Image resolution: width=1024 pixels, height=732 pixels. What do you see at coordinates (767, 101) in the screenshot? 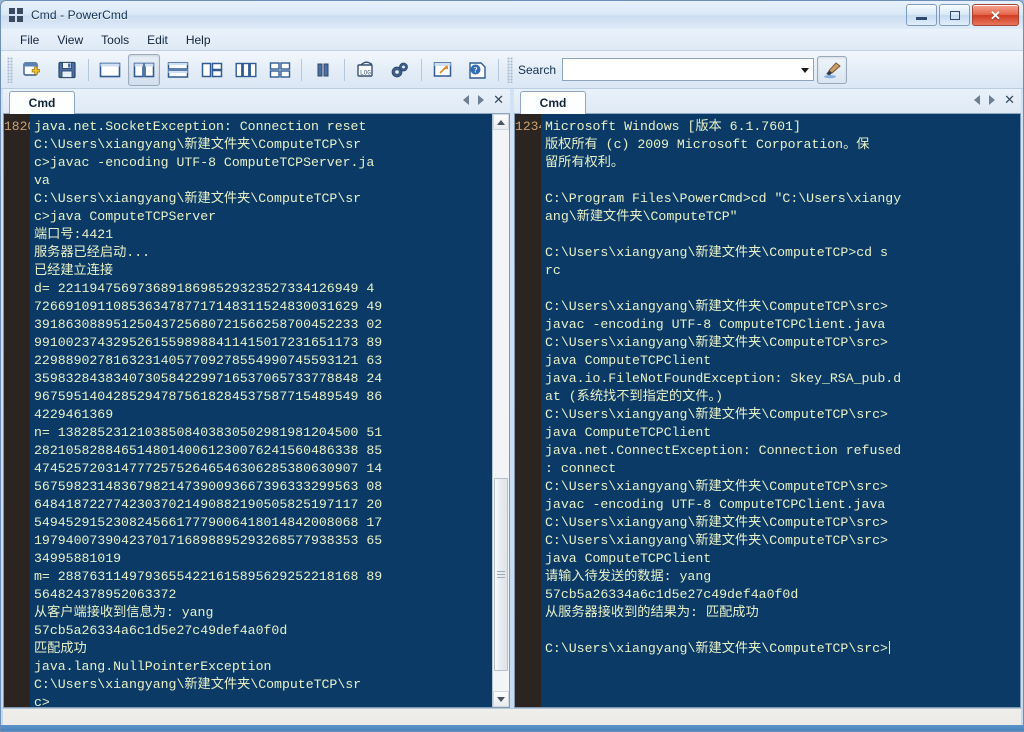
I see `tabstrip-right: Cmd ✕` at bounding box center [767, 101].